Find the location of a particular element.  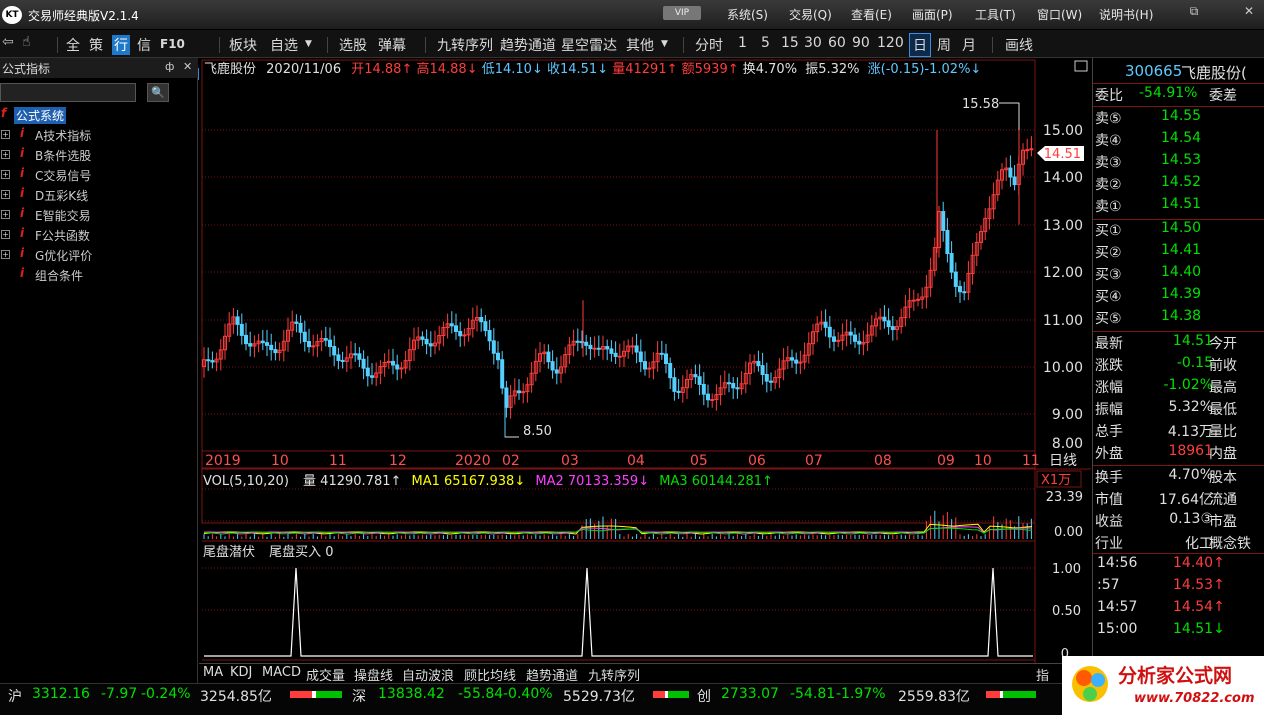

toolbar-star-radar: 星空雷达 is located at coordinates (589, 45).